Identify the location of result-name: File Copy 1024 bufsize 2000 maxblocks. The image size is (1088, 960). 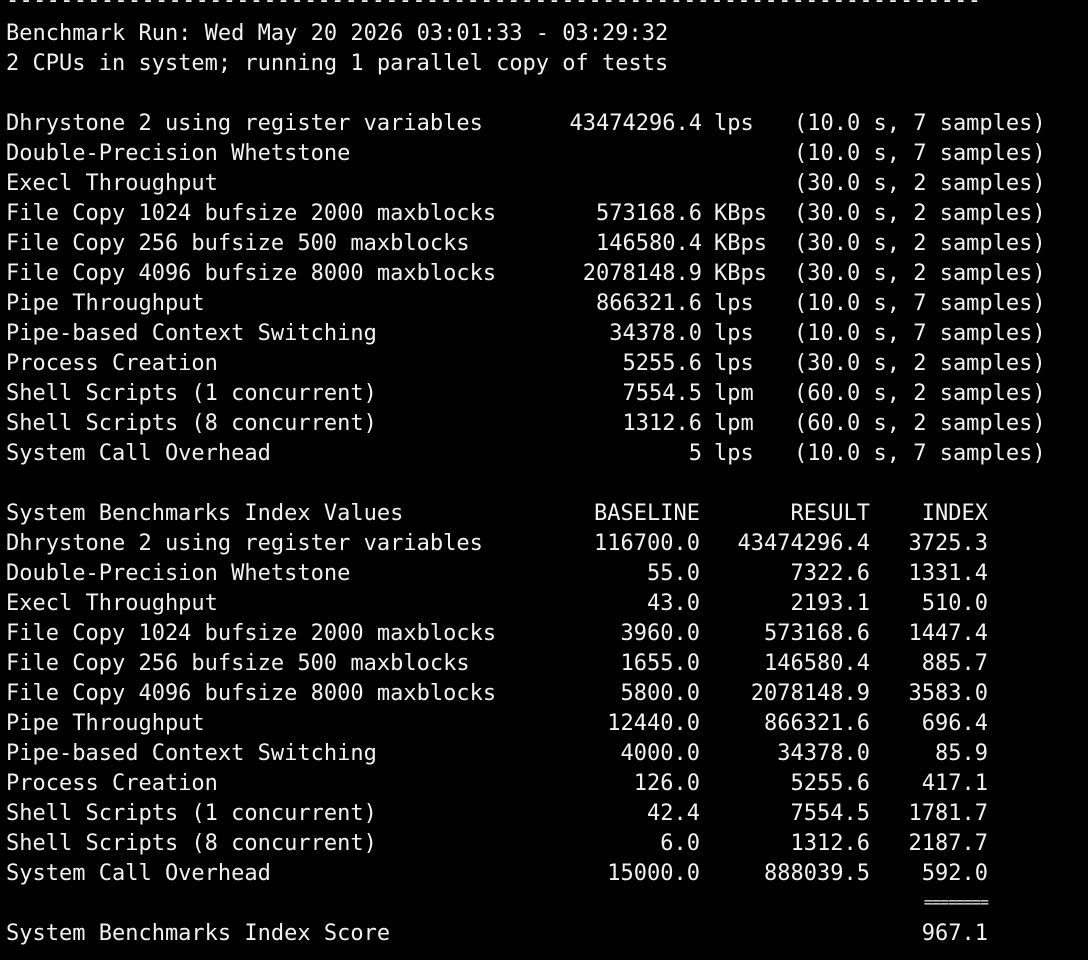
(251, 213).